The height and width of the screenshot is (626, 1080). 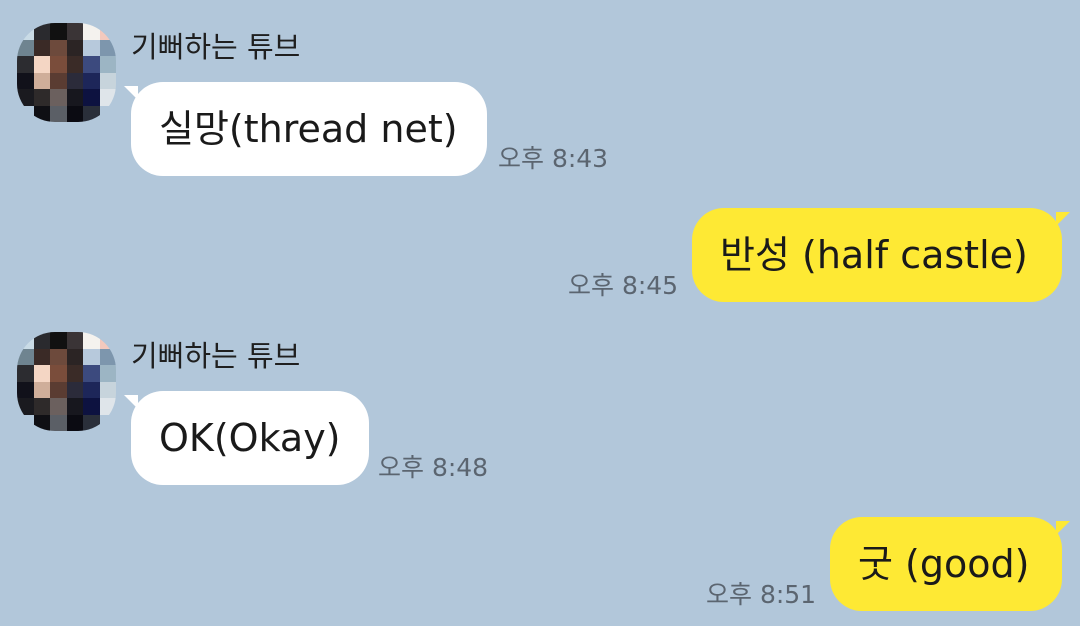 I want to click on message-bubble: 반성 (half castle), so click(x=877, y=255).